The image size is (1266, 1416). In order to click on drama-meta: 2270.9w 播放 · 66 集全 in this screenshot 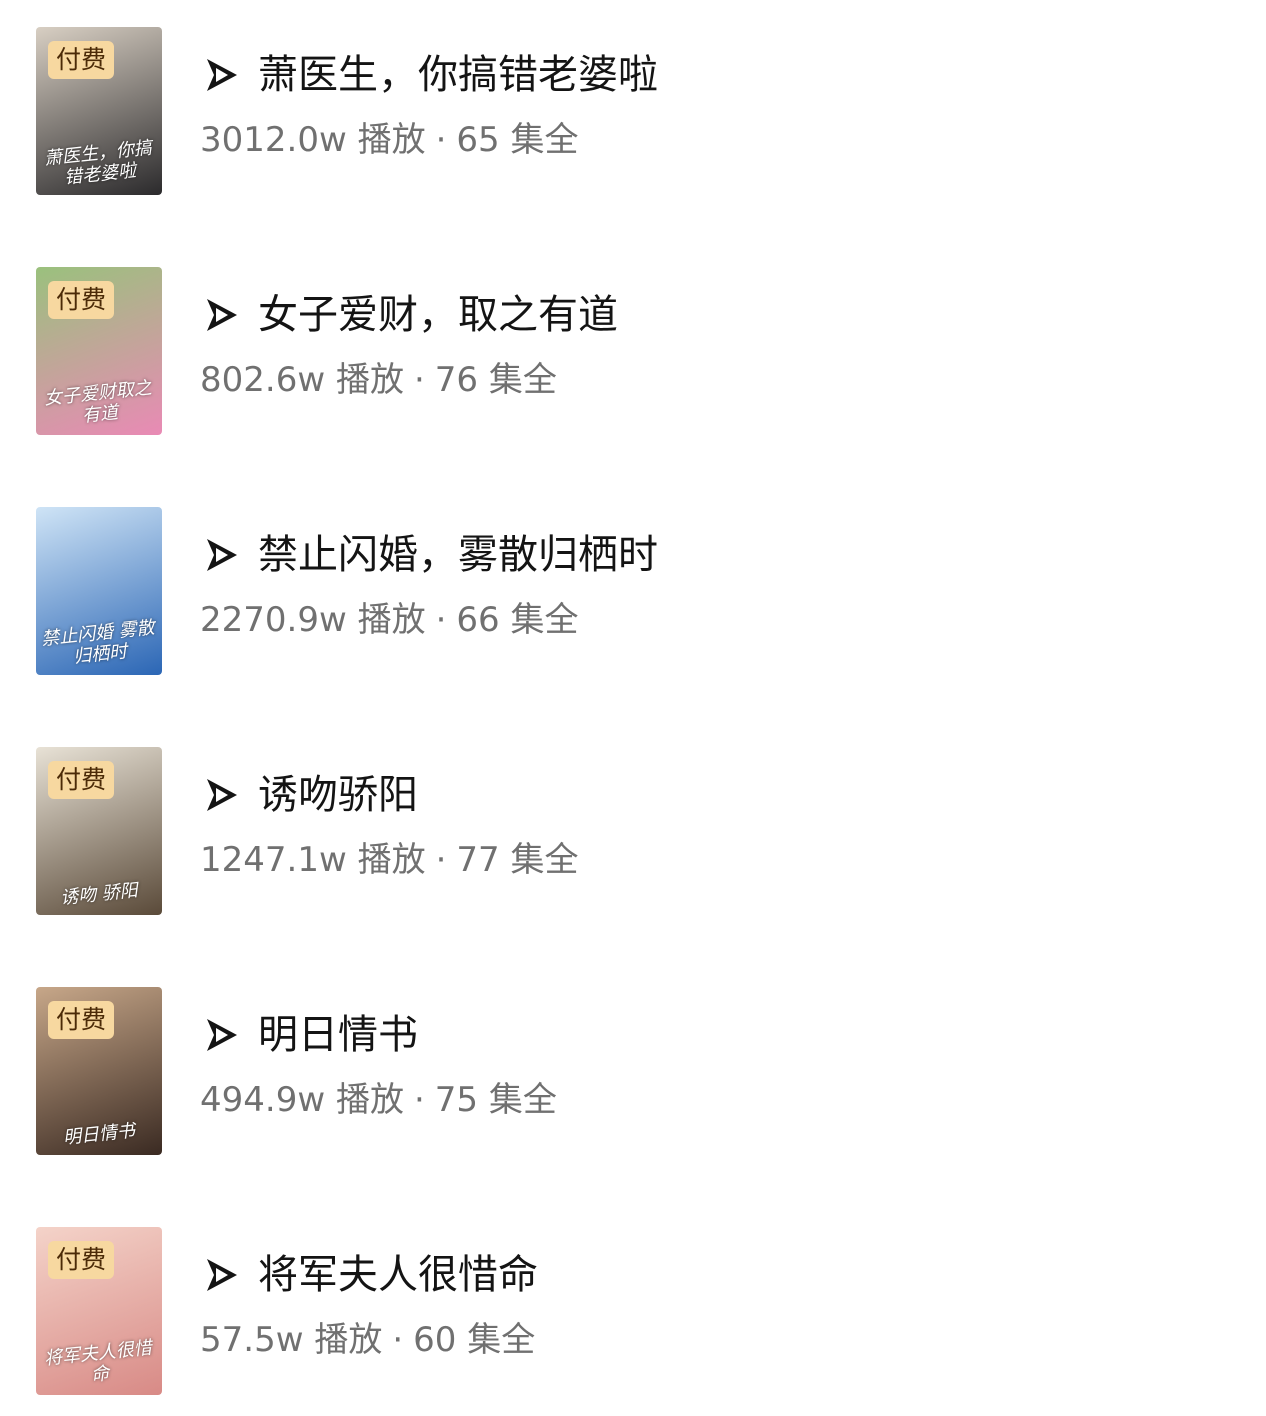, I will do `click(389, 620)`.